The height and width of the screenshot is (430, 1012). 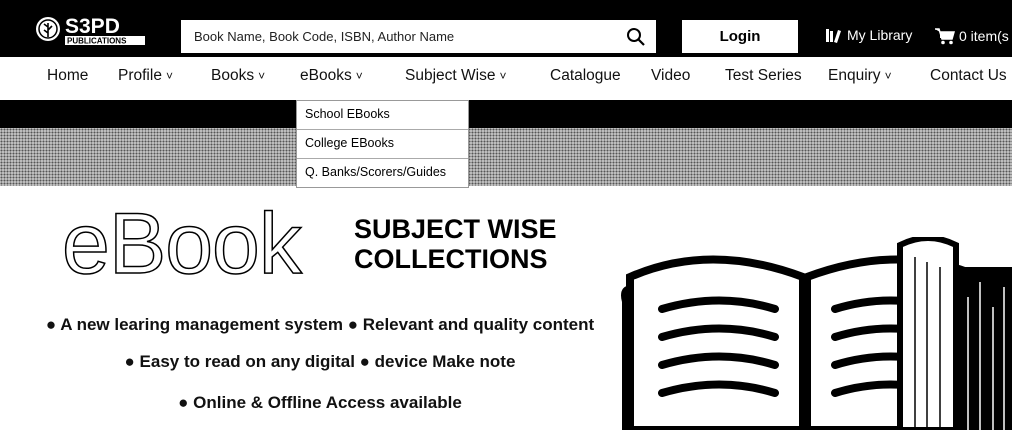 What do you see at coordinates (92, 26) in the screenshot?
I see `svg-text: S3PD` at bounding box center [92, 26].